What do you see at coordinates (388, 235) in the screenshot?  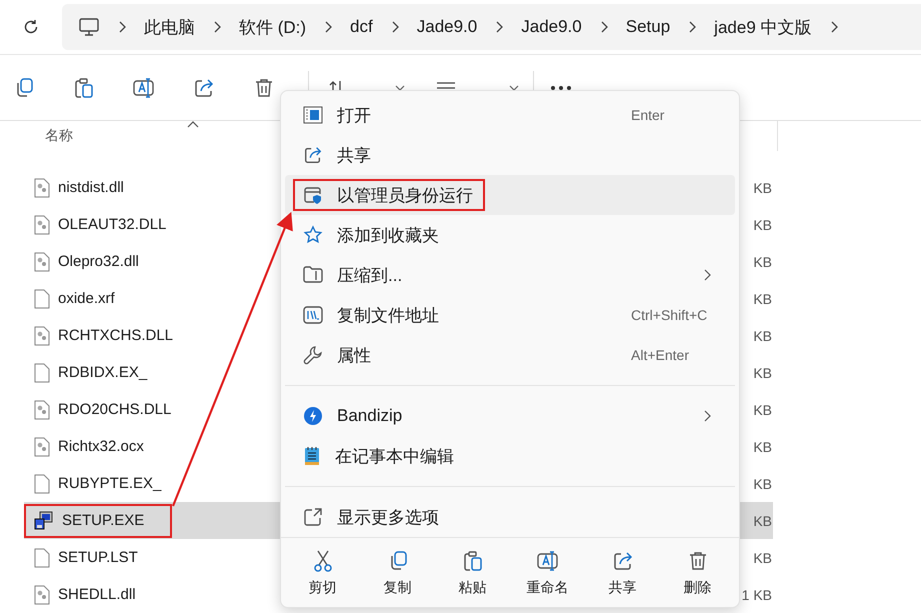 I see `menu-item-label: 添加到收藏夹` at bounding box center [388, 235].